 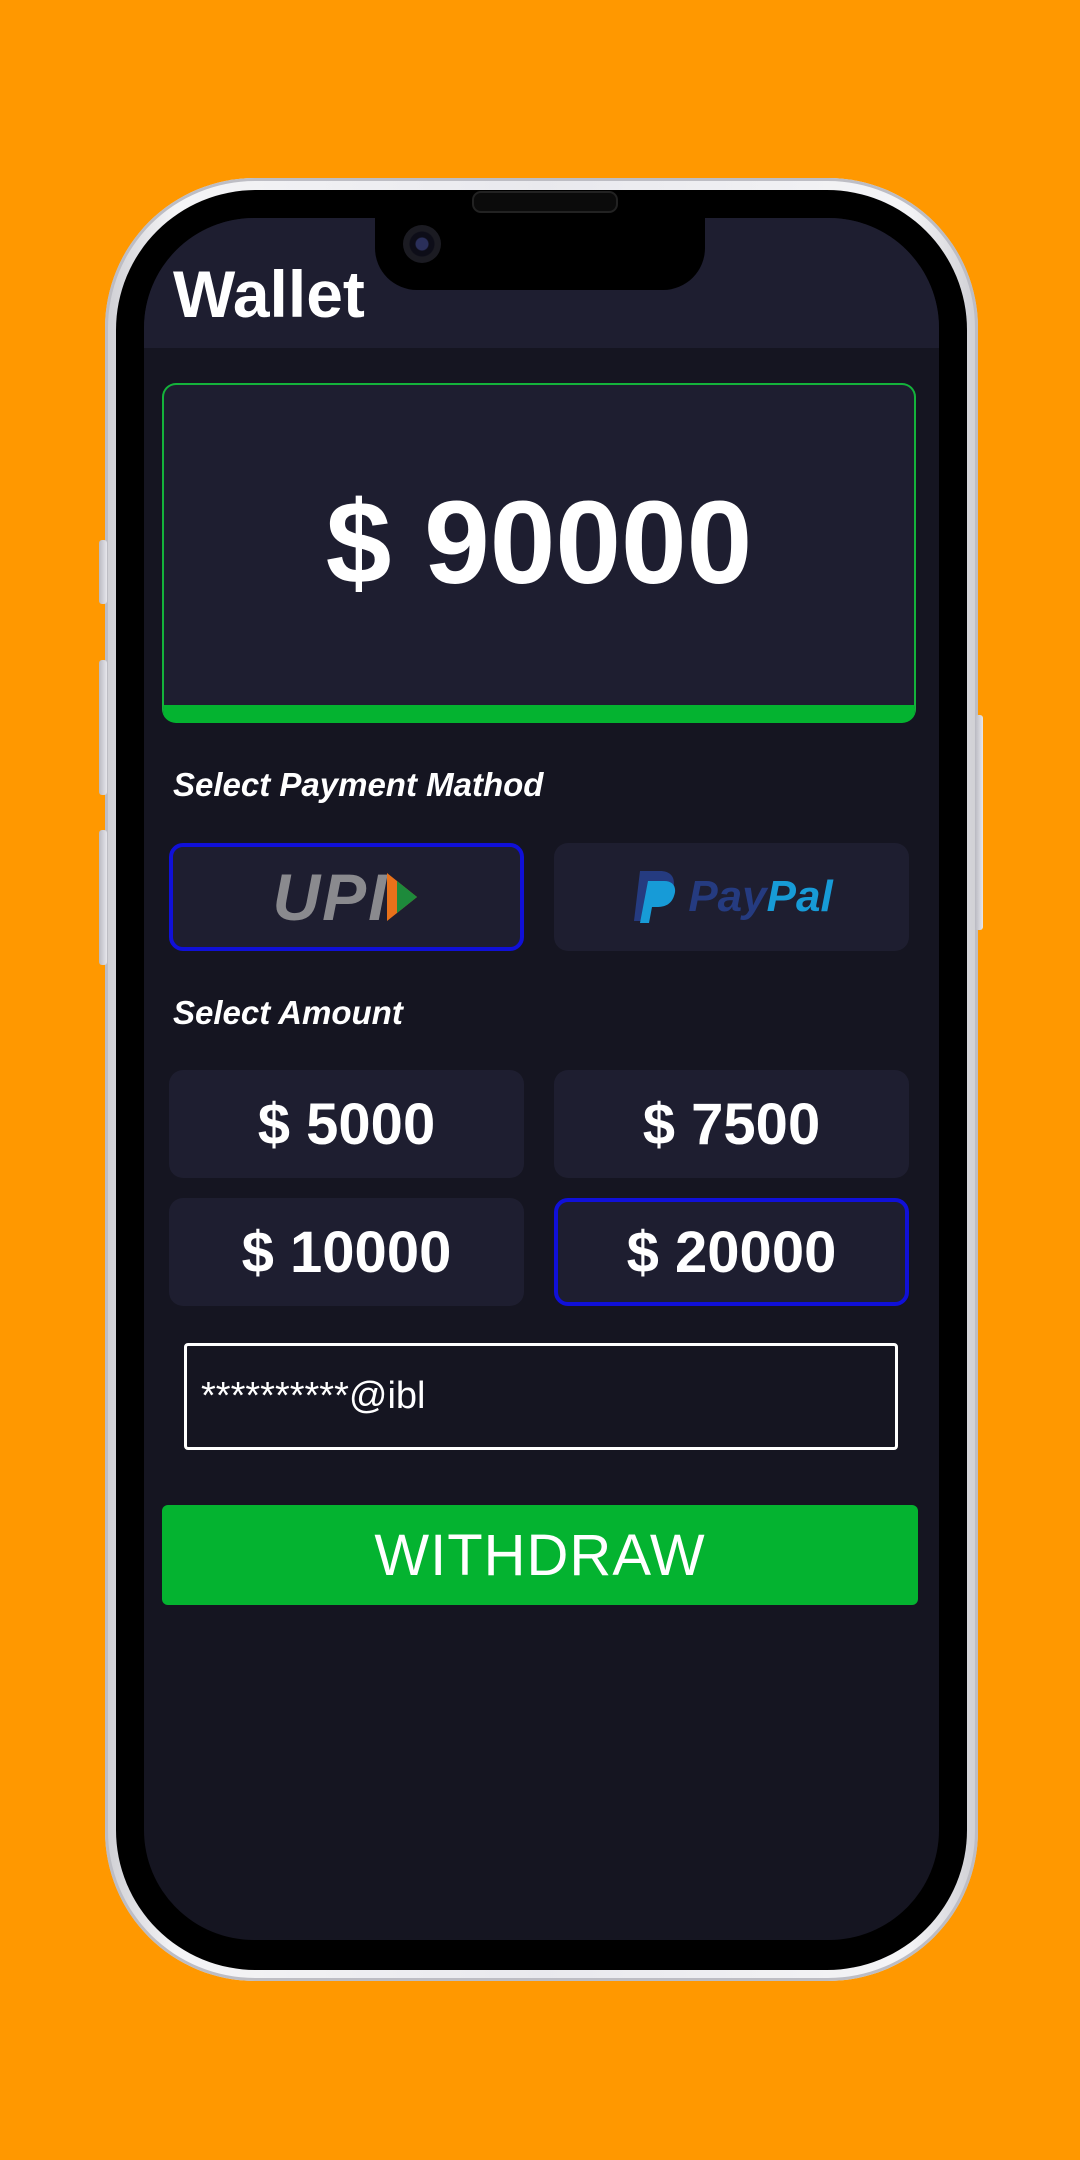 I want to click on payment-option-paypal: PayPal, so click(x=731, y=897).